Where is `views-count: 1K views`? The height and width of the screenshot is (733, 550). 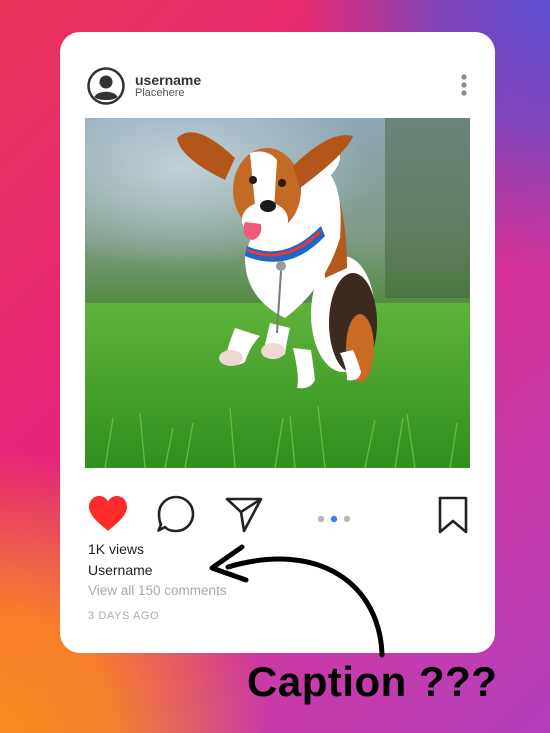 views-count: 1K views is located at coordinates (116, 549).